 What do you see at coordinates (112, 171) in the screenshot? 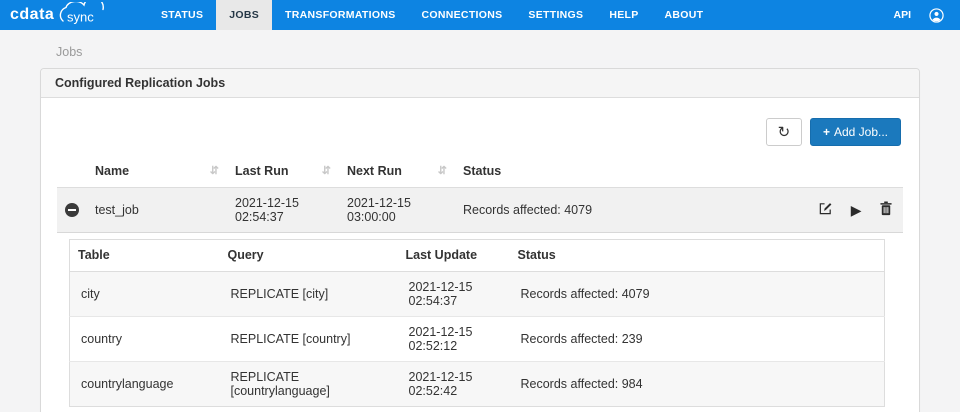
I see `column-label: Name` at bounding box center [112, 171].